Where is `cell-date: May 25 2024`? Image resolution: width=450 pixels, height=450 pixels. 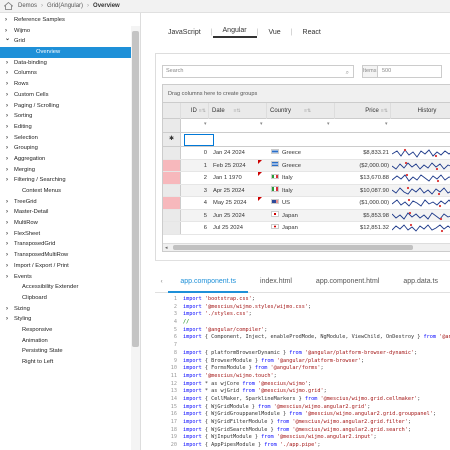 cell-date: May 25 2024 is located at coordinates (230, 203).